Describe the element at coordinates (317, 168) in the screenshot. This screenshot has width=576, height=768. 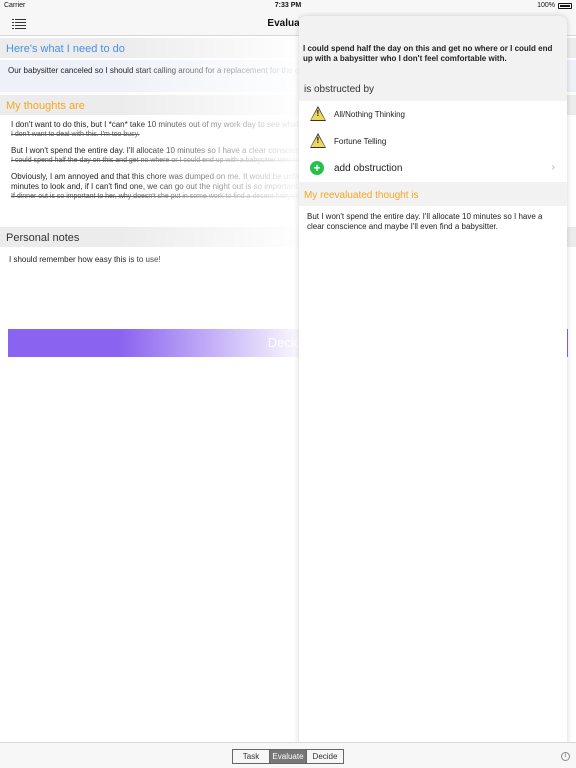
I see `add-icon: +` at that location.